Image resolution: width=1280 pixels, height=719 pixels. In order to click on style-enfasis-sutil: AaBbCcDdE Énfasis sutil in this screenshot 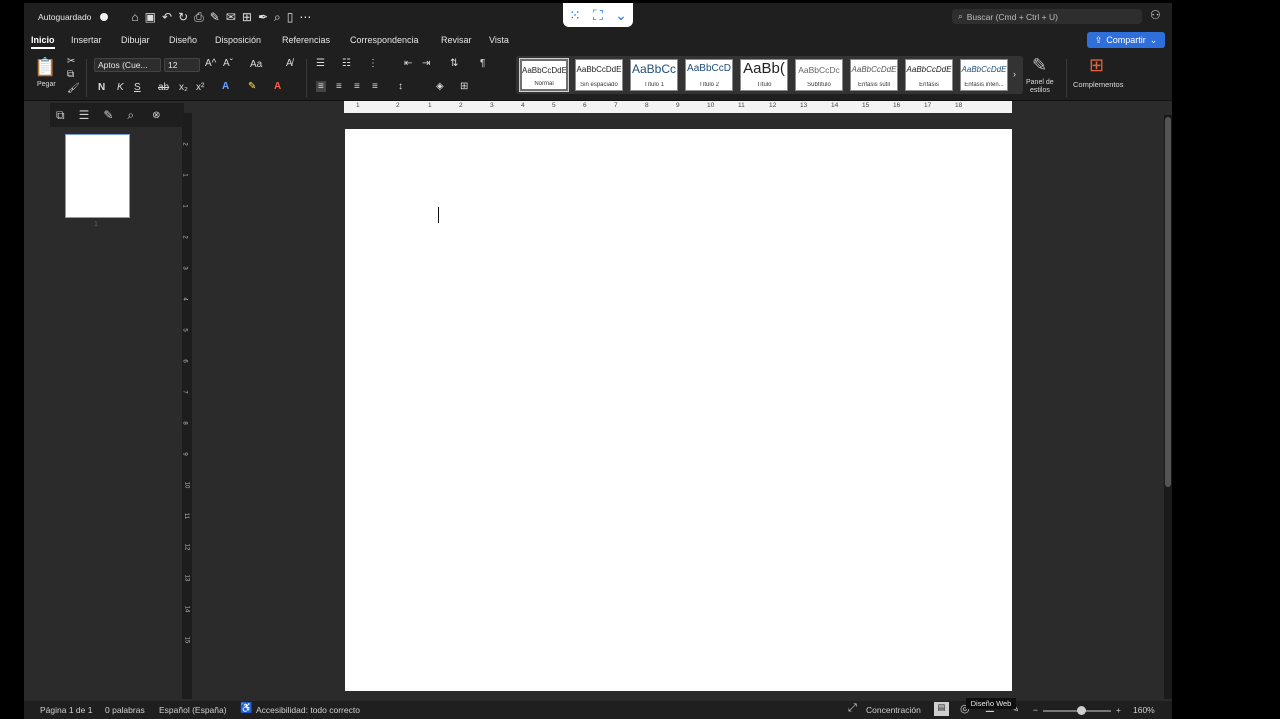, I will do `click(874, 75)`.